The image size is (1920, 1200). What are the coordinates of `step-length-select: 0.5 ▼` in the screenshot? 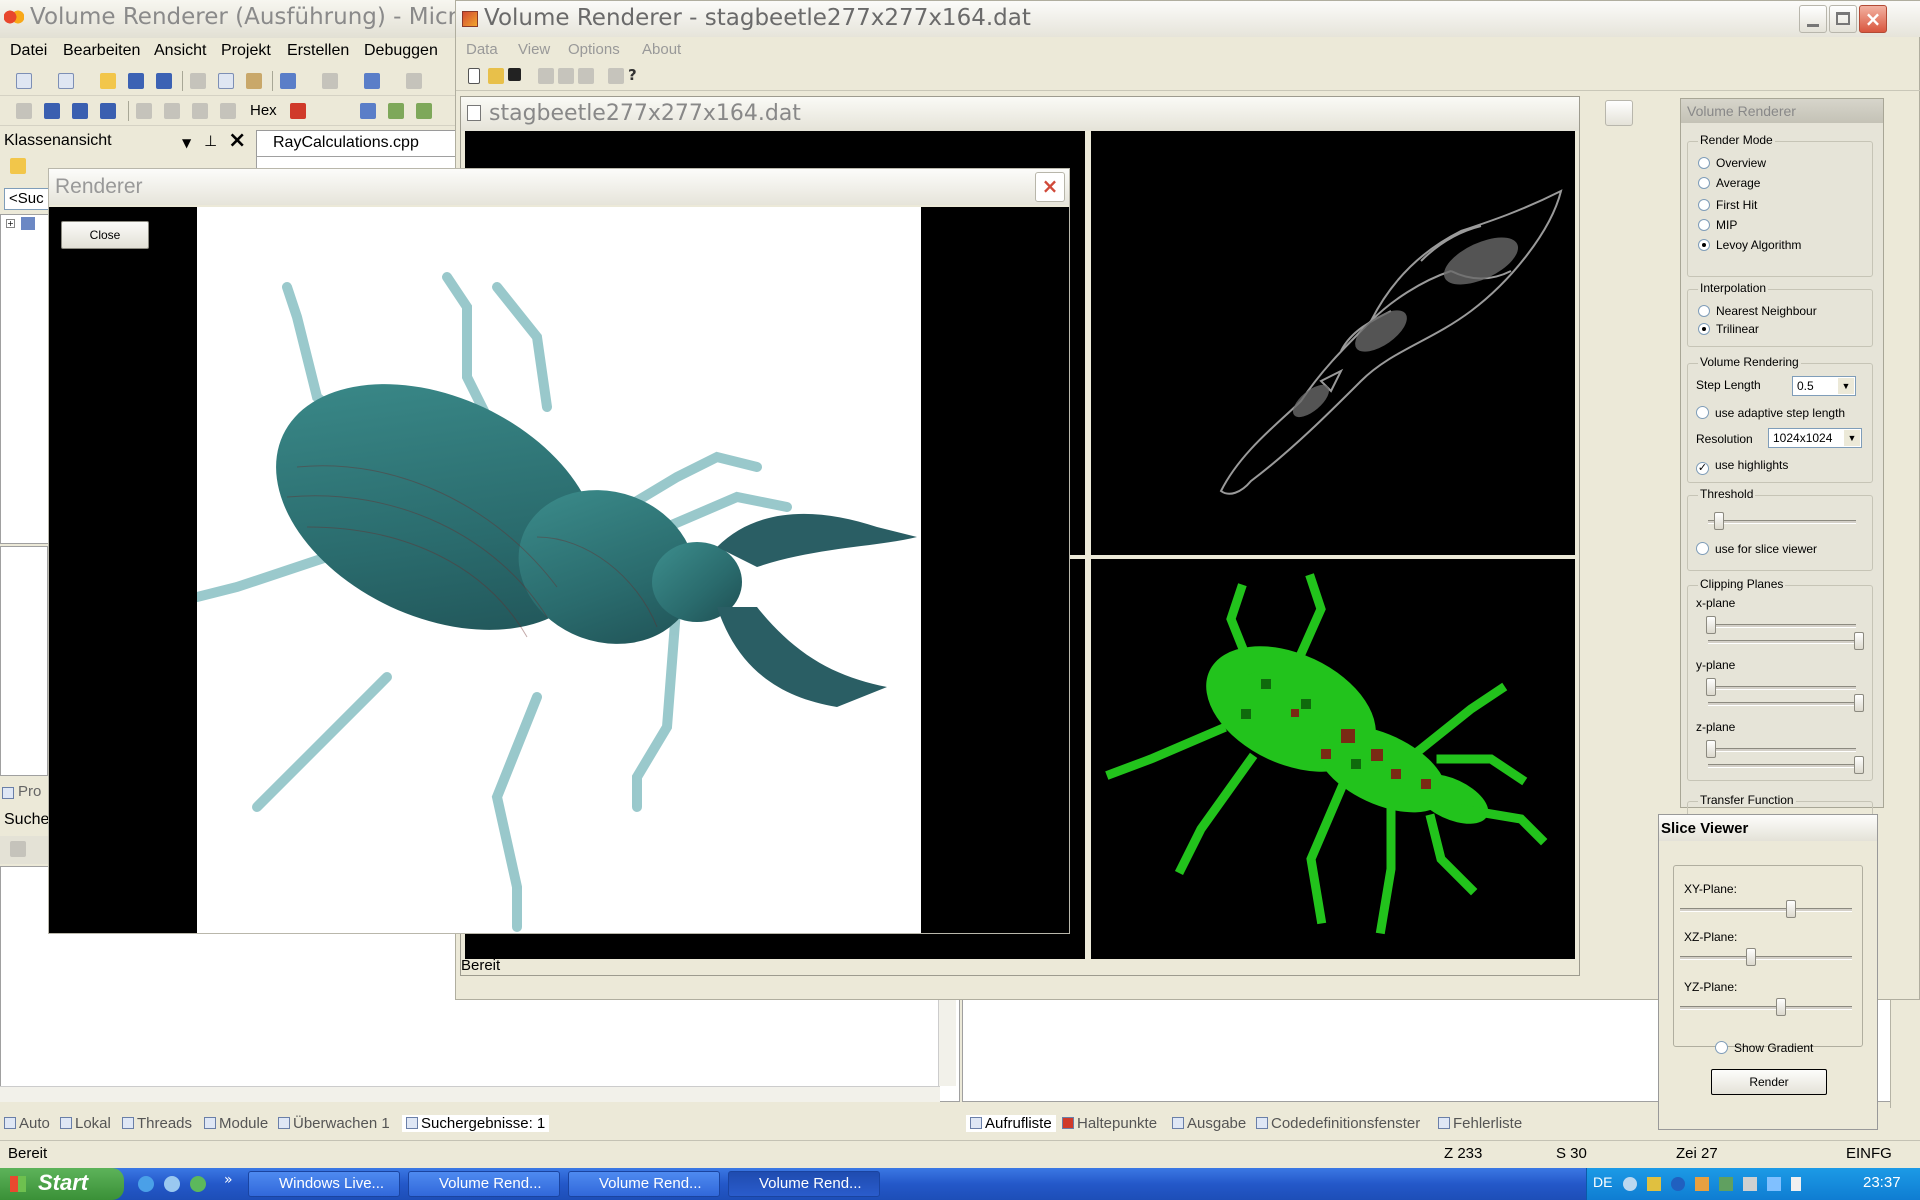 It's located at (1824, 386).